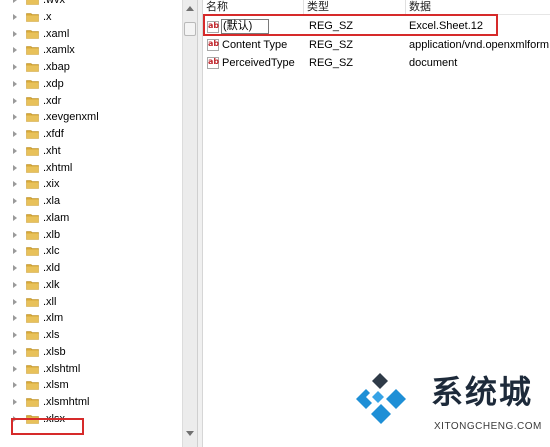 This screenshot has width=550, height=447. Describe the element at coordinates (47, 16) in the screenshot. I see `tree-item-label: .x` at that location.